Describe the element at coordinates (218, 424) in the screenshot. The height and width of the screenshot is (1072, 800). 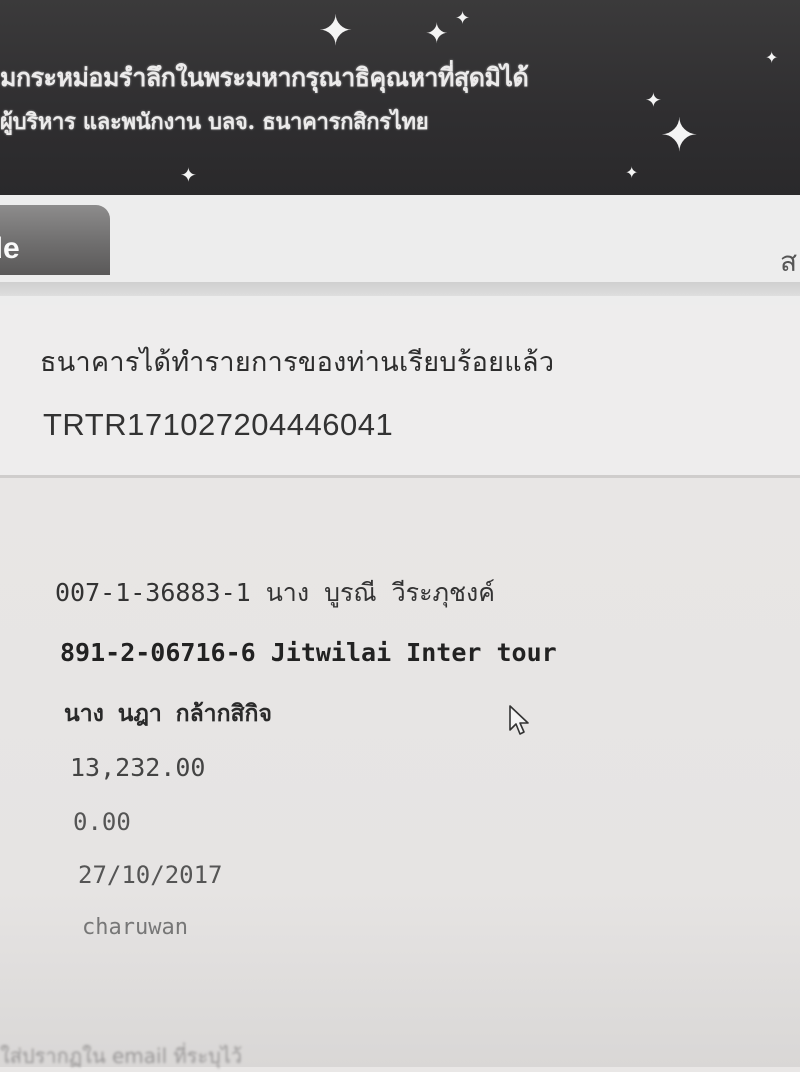
I see `reference-number: TRTR171027204446041` at that location.